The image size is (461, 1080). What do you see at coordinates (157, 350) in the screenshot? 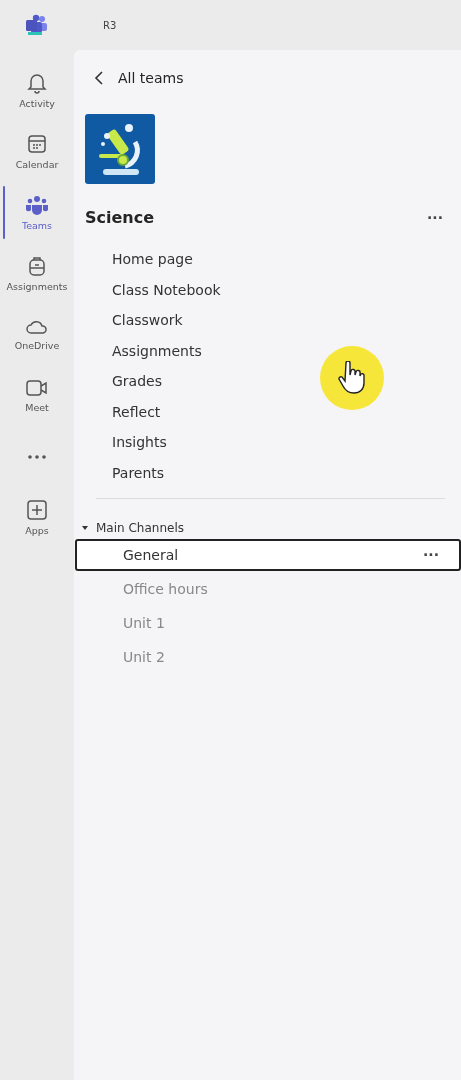
I see `team-page-link: Assignments` at bounding box center [157, 350].